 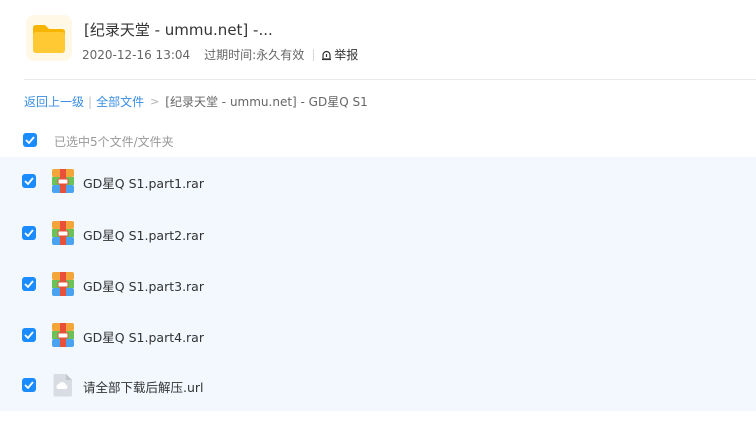 What do you see at coordinates (378, 385) in the screenshot?
I see `file-row: 请全部下载后解压.url` at bounding box center [378, 385].